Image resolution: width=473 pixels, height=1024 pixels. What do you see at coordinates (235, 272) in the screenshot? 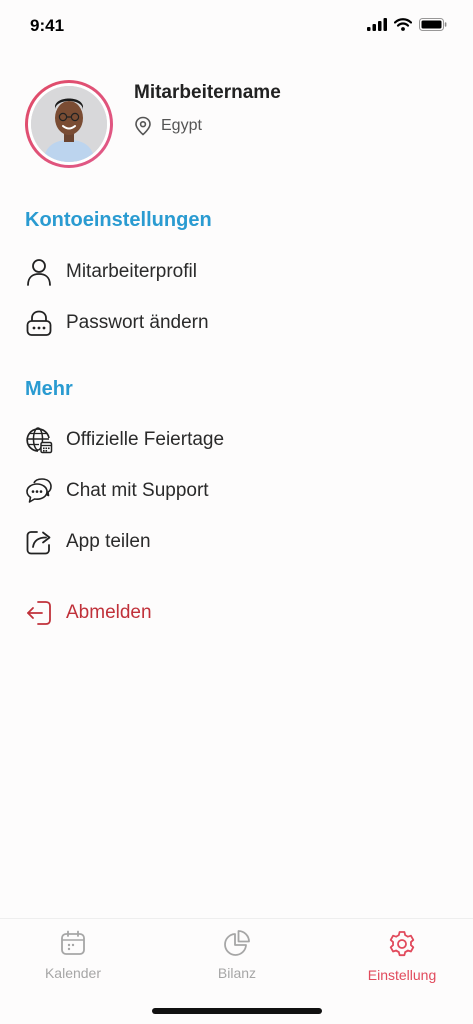
I see `menu-item-employee-profile: Mitarbeiterprofil` at bounding box center [235, 272].